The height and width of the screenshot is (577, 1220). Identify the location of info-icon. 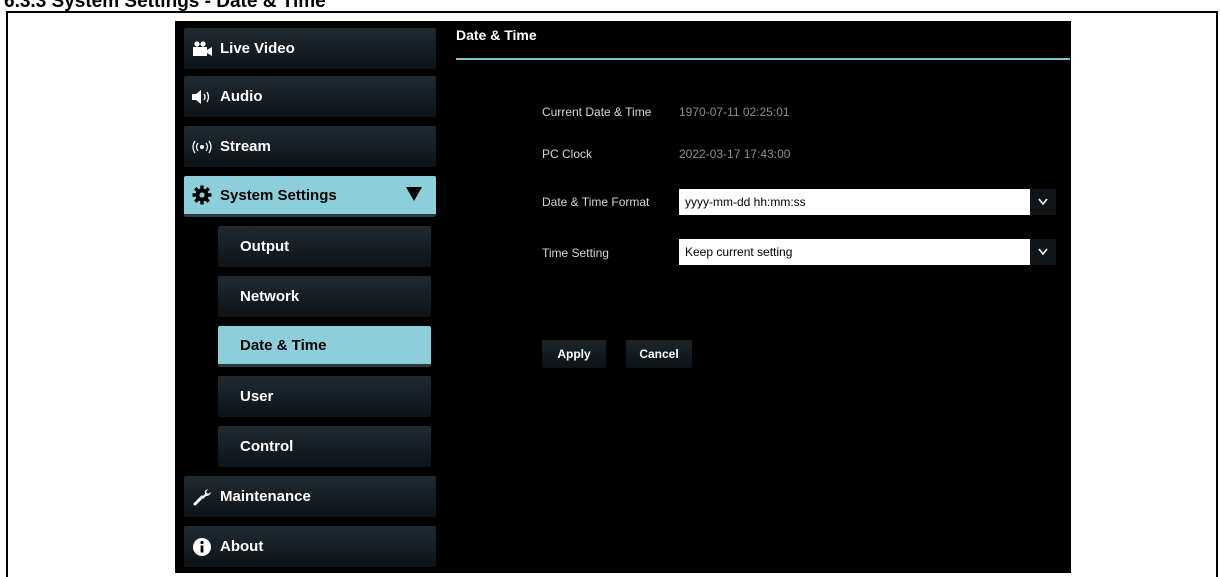
(202, 547).